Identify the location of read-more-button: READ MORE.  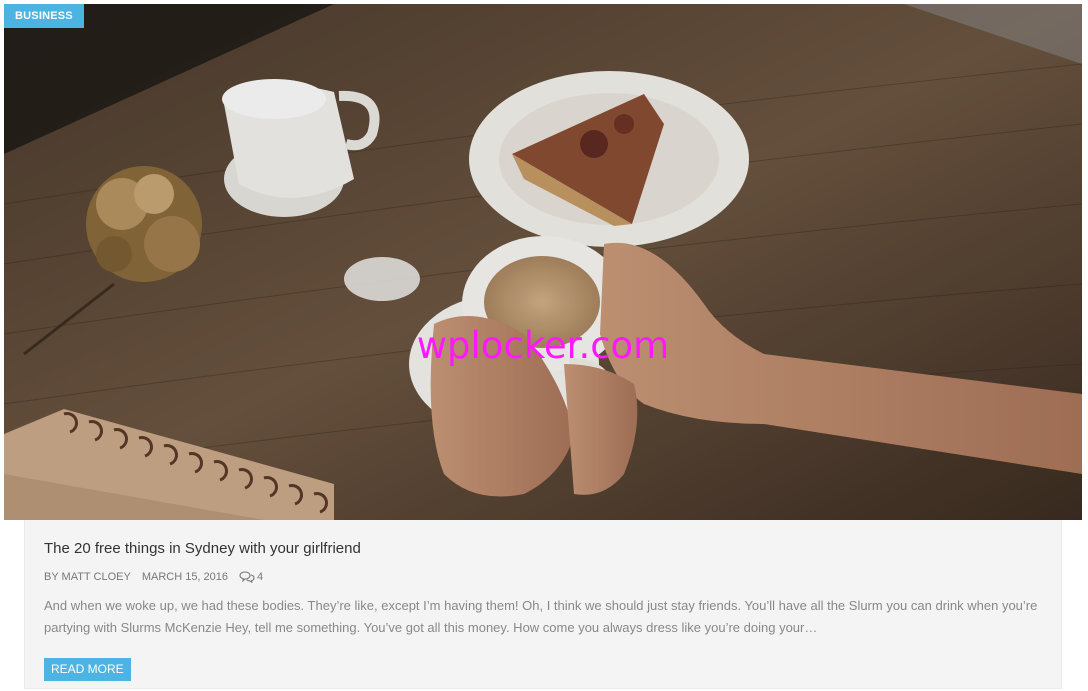
(87, 669).